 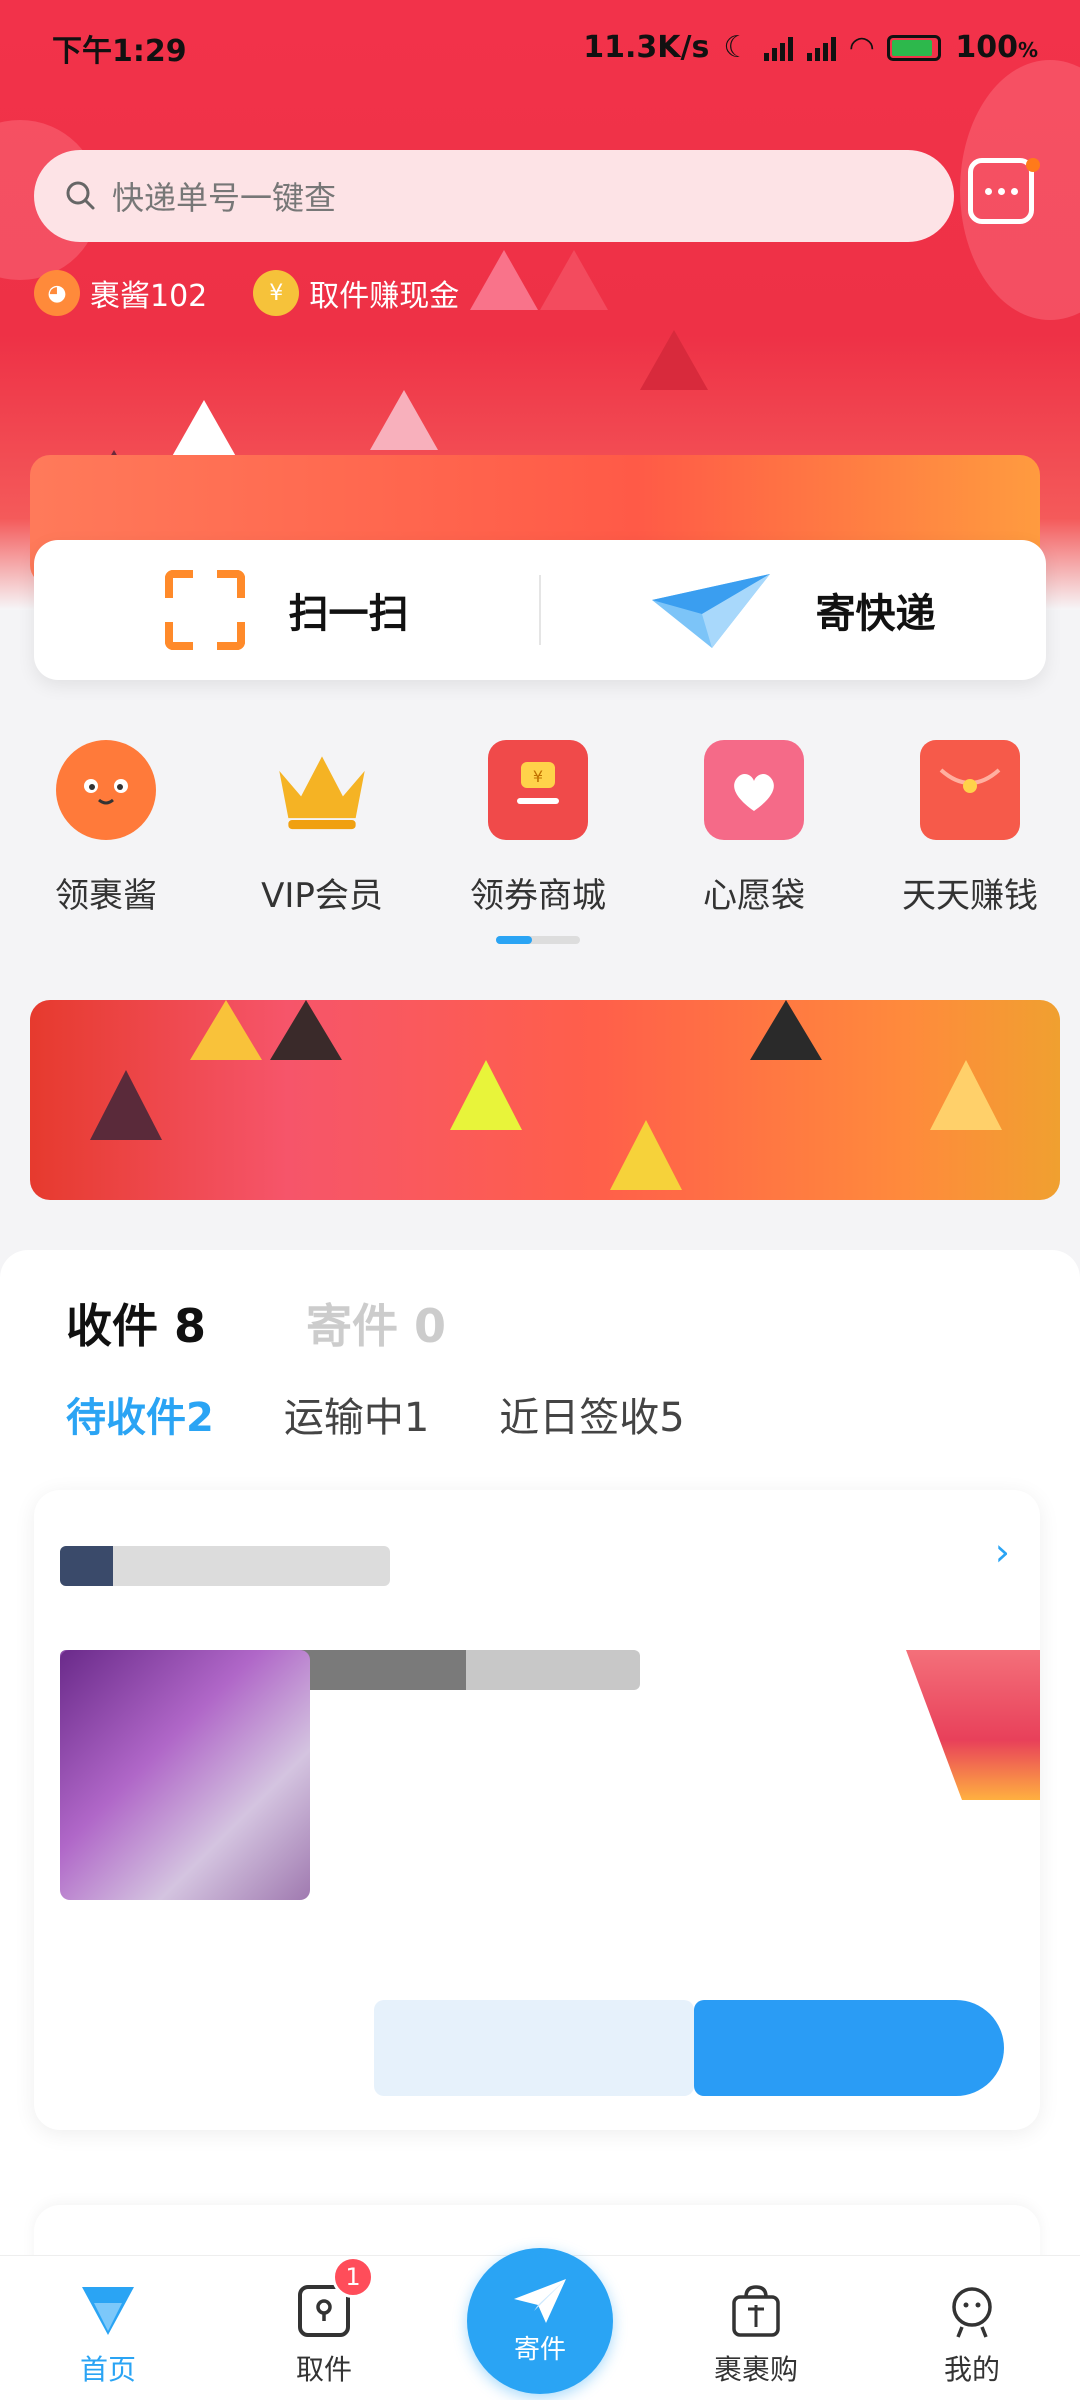 What do you see at coordinates (246, 293) in the screenshot?
I see `header-chips: ◕ 裹酱102 ¥ 取件赚现金` at bounding box center [246, 293].